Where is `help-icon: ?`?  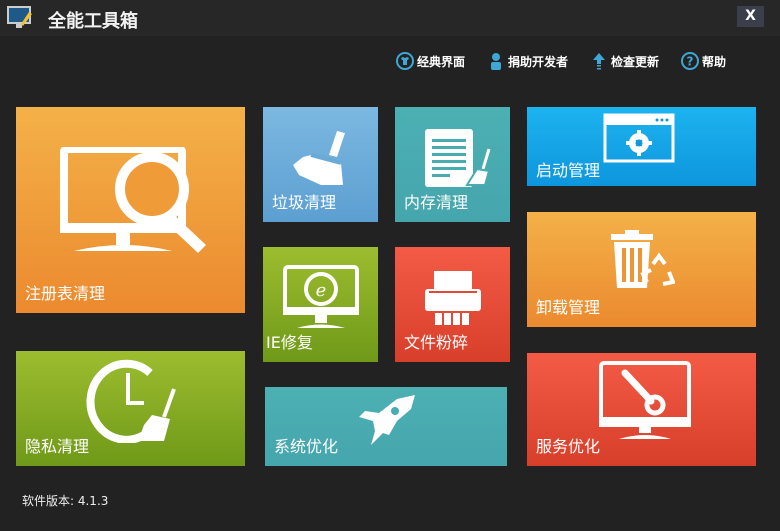 help-icon: ? is located at coordinates (690, 61).